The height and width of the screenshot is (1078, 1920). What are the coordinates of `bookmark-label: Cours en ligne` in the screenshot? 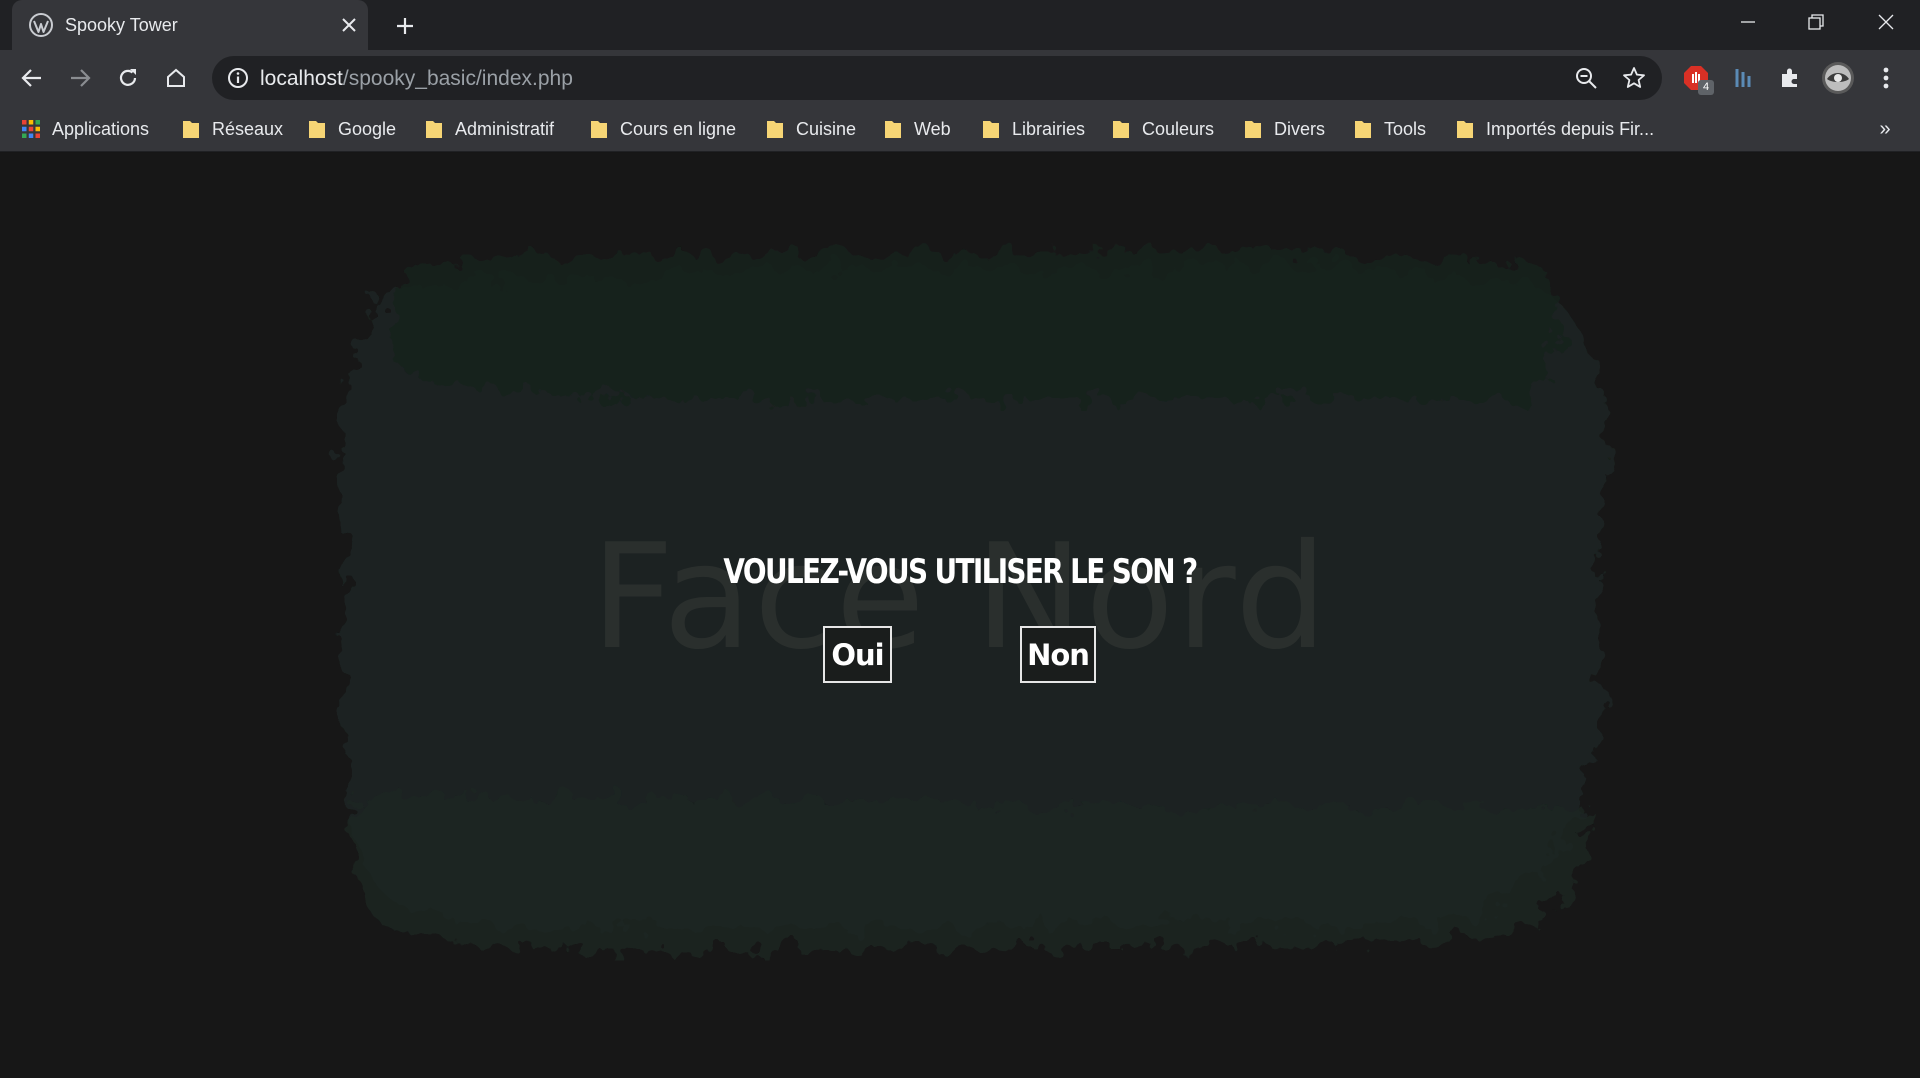 It's located at (678, 129).